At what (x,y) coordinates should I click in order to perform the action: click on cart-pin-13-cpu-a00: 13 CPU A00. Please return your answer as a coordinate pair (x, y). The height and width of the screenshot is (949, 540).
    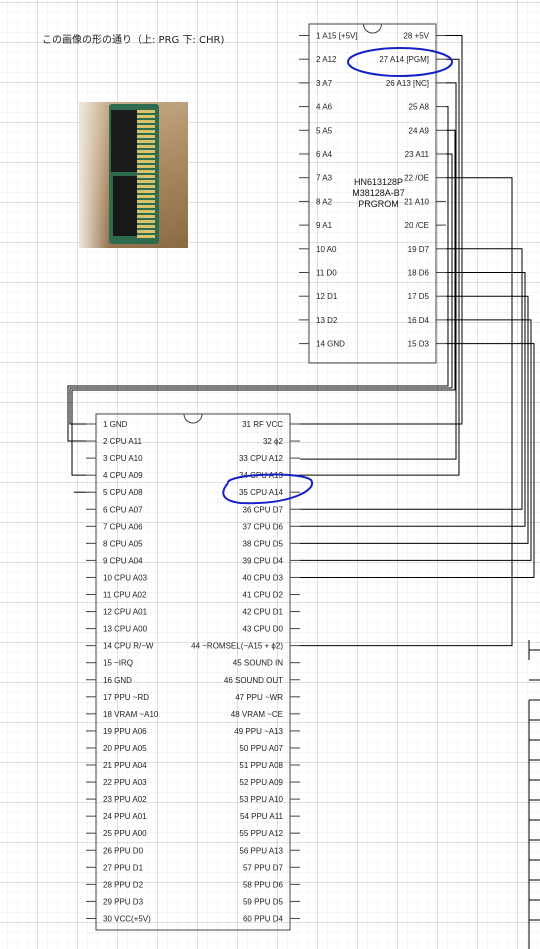
    Looking at the image, I should click on (125, 629).